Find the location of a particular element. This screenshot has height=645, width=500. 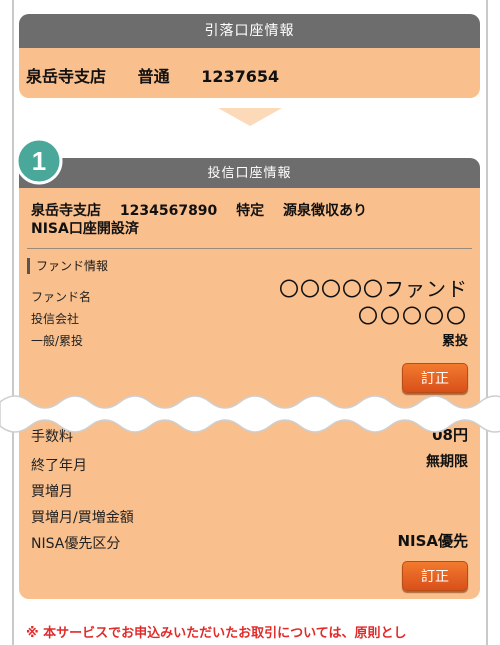

fund-info-section-label: ファンド情報 is located at coordinates (67, 266).